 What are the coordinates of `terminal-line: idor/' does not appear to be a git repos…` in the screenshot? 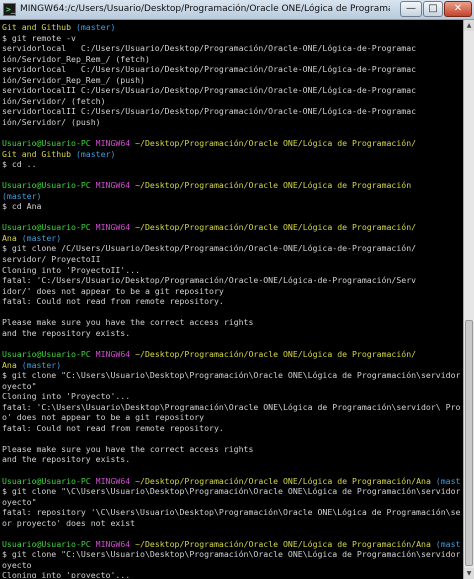 It's located at (231, 291).